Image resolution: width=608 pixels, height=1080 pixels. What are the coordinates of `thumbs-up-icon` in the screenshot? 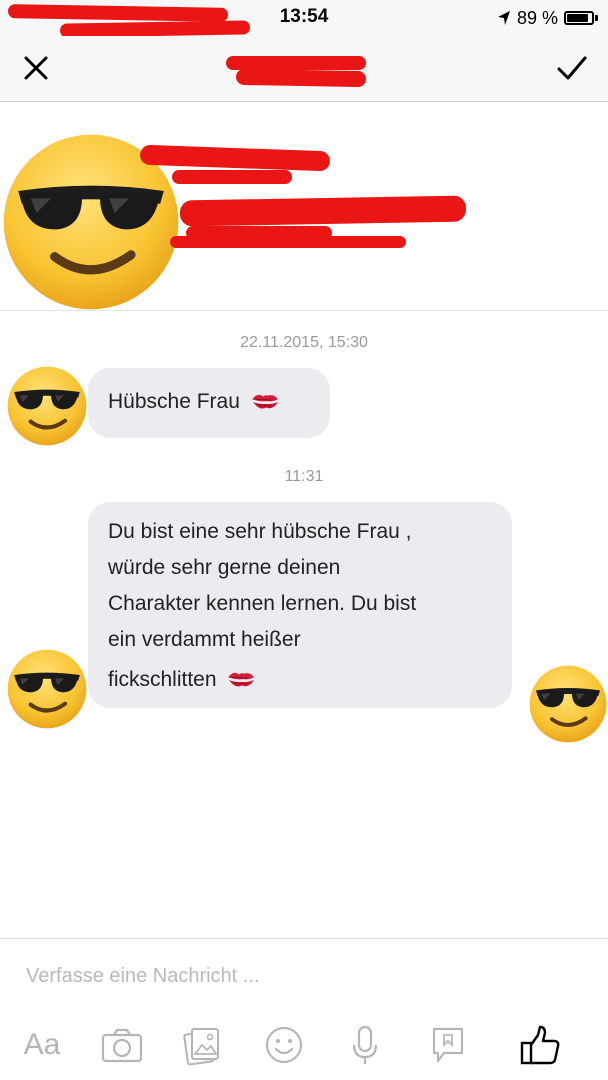 It's located at (540, 1045).